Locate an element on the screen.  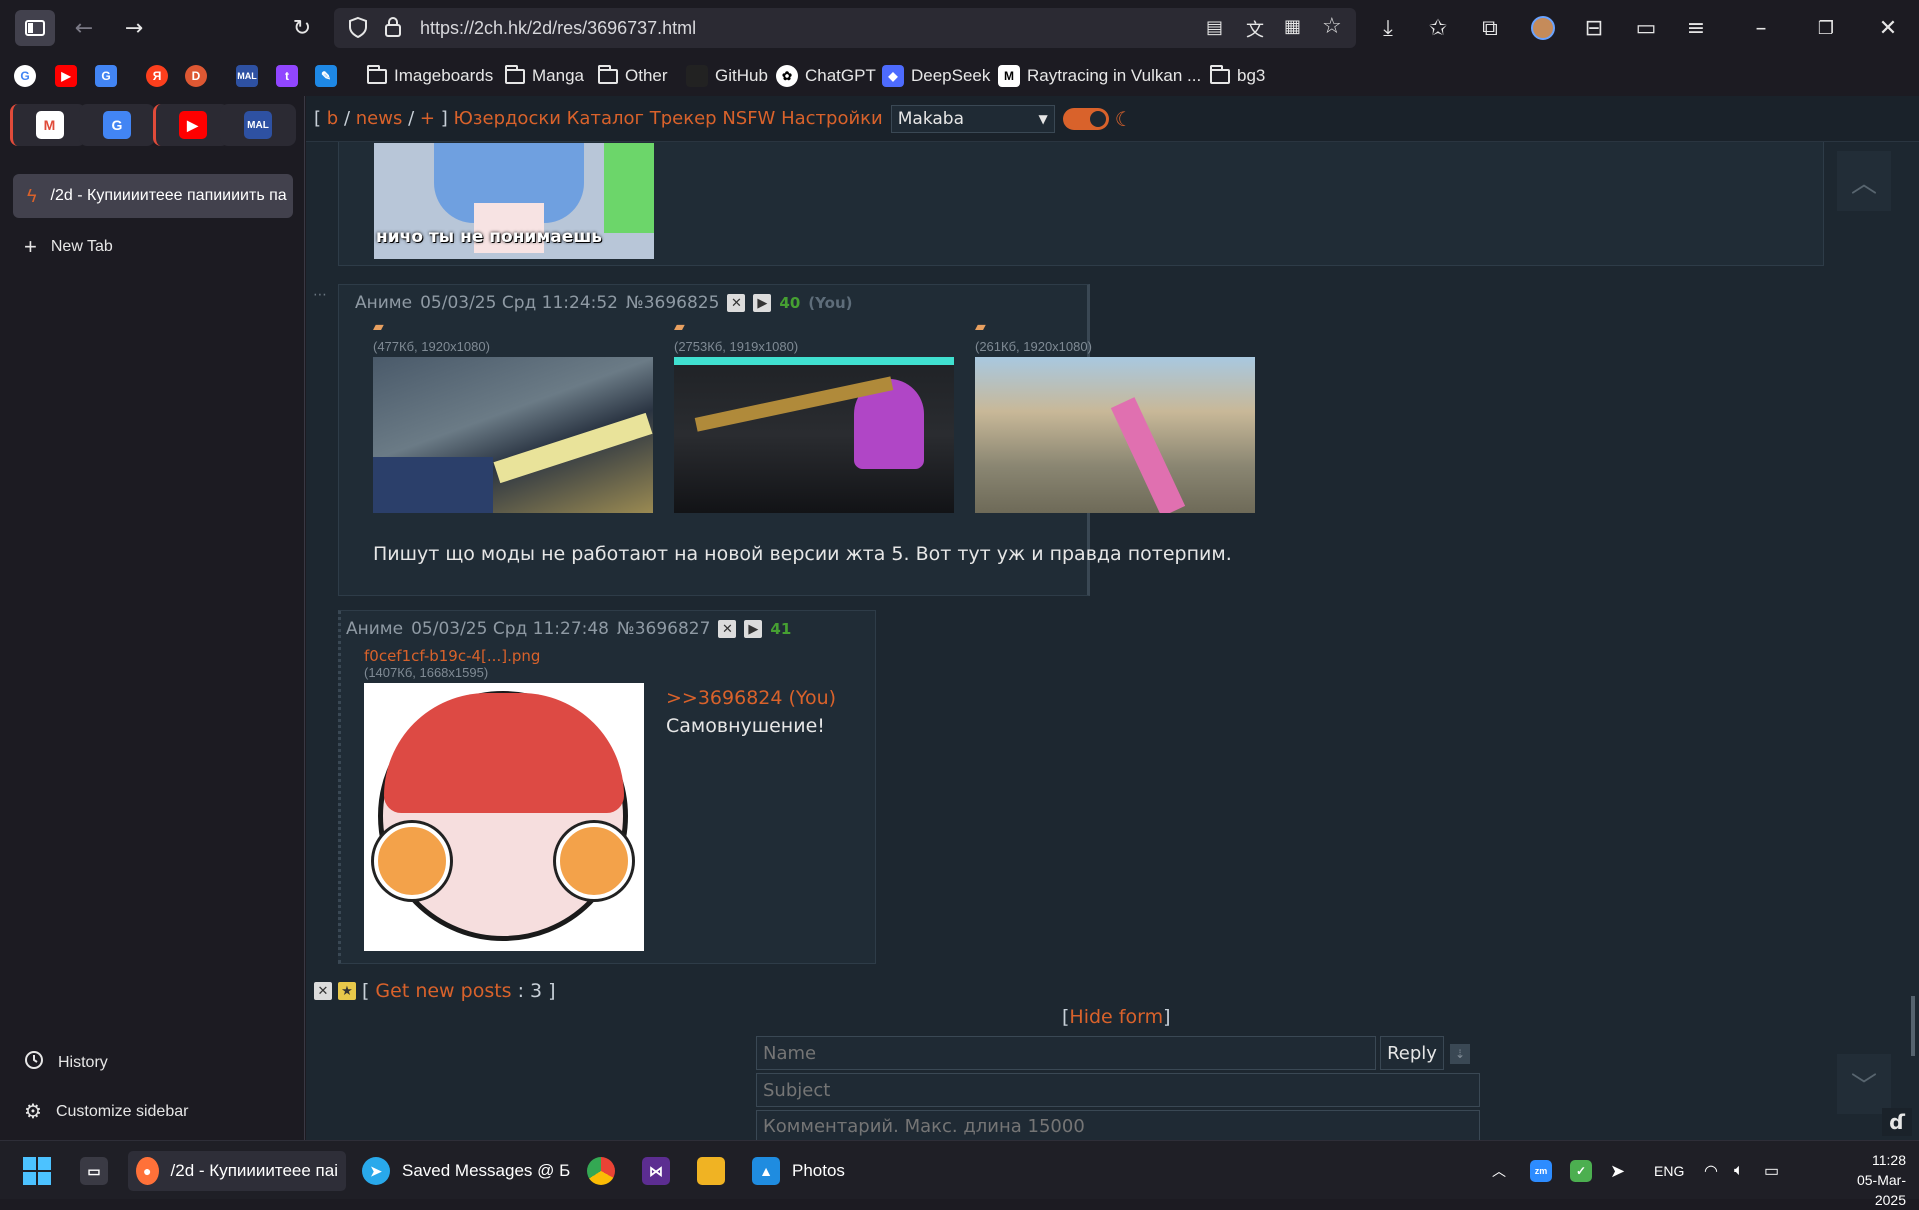
google-bookmark-icon: G is located at coordinates (25, 76).